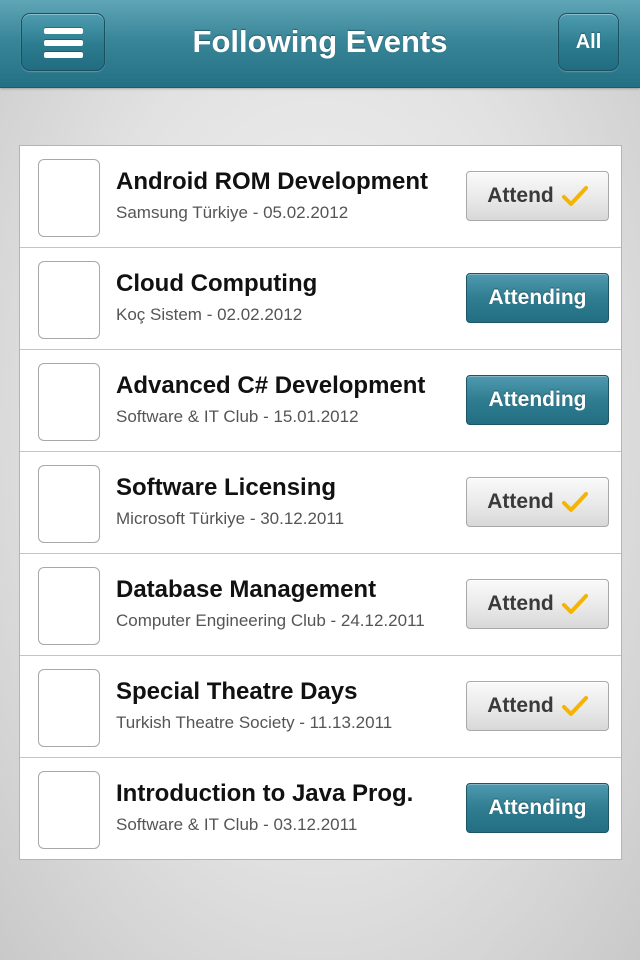 This screenshot has width=640, height=960. What do you see at coordinates (209, 314) in the screenshot?
I see `event-subtitle: Koç Sistem - 02.02.2012` at bounding box center [209, 314].